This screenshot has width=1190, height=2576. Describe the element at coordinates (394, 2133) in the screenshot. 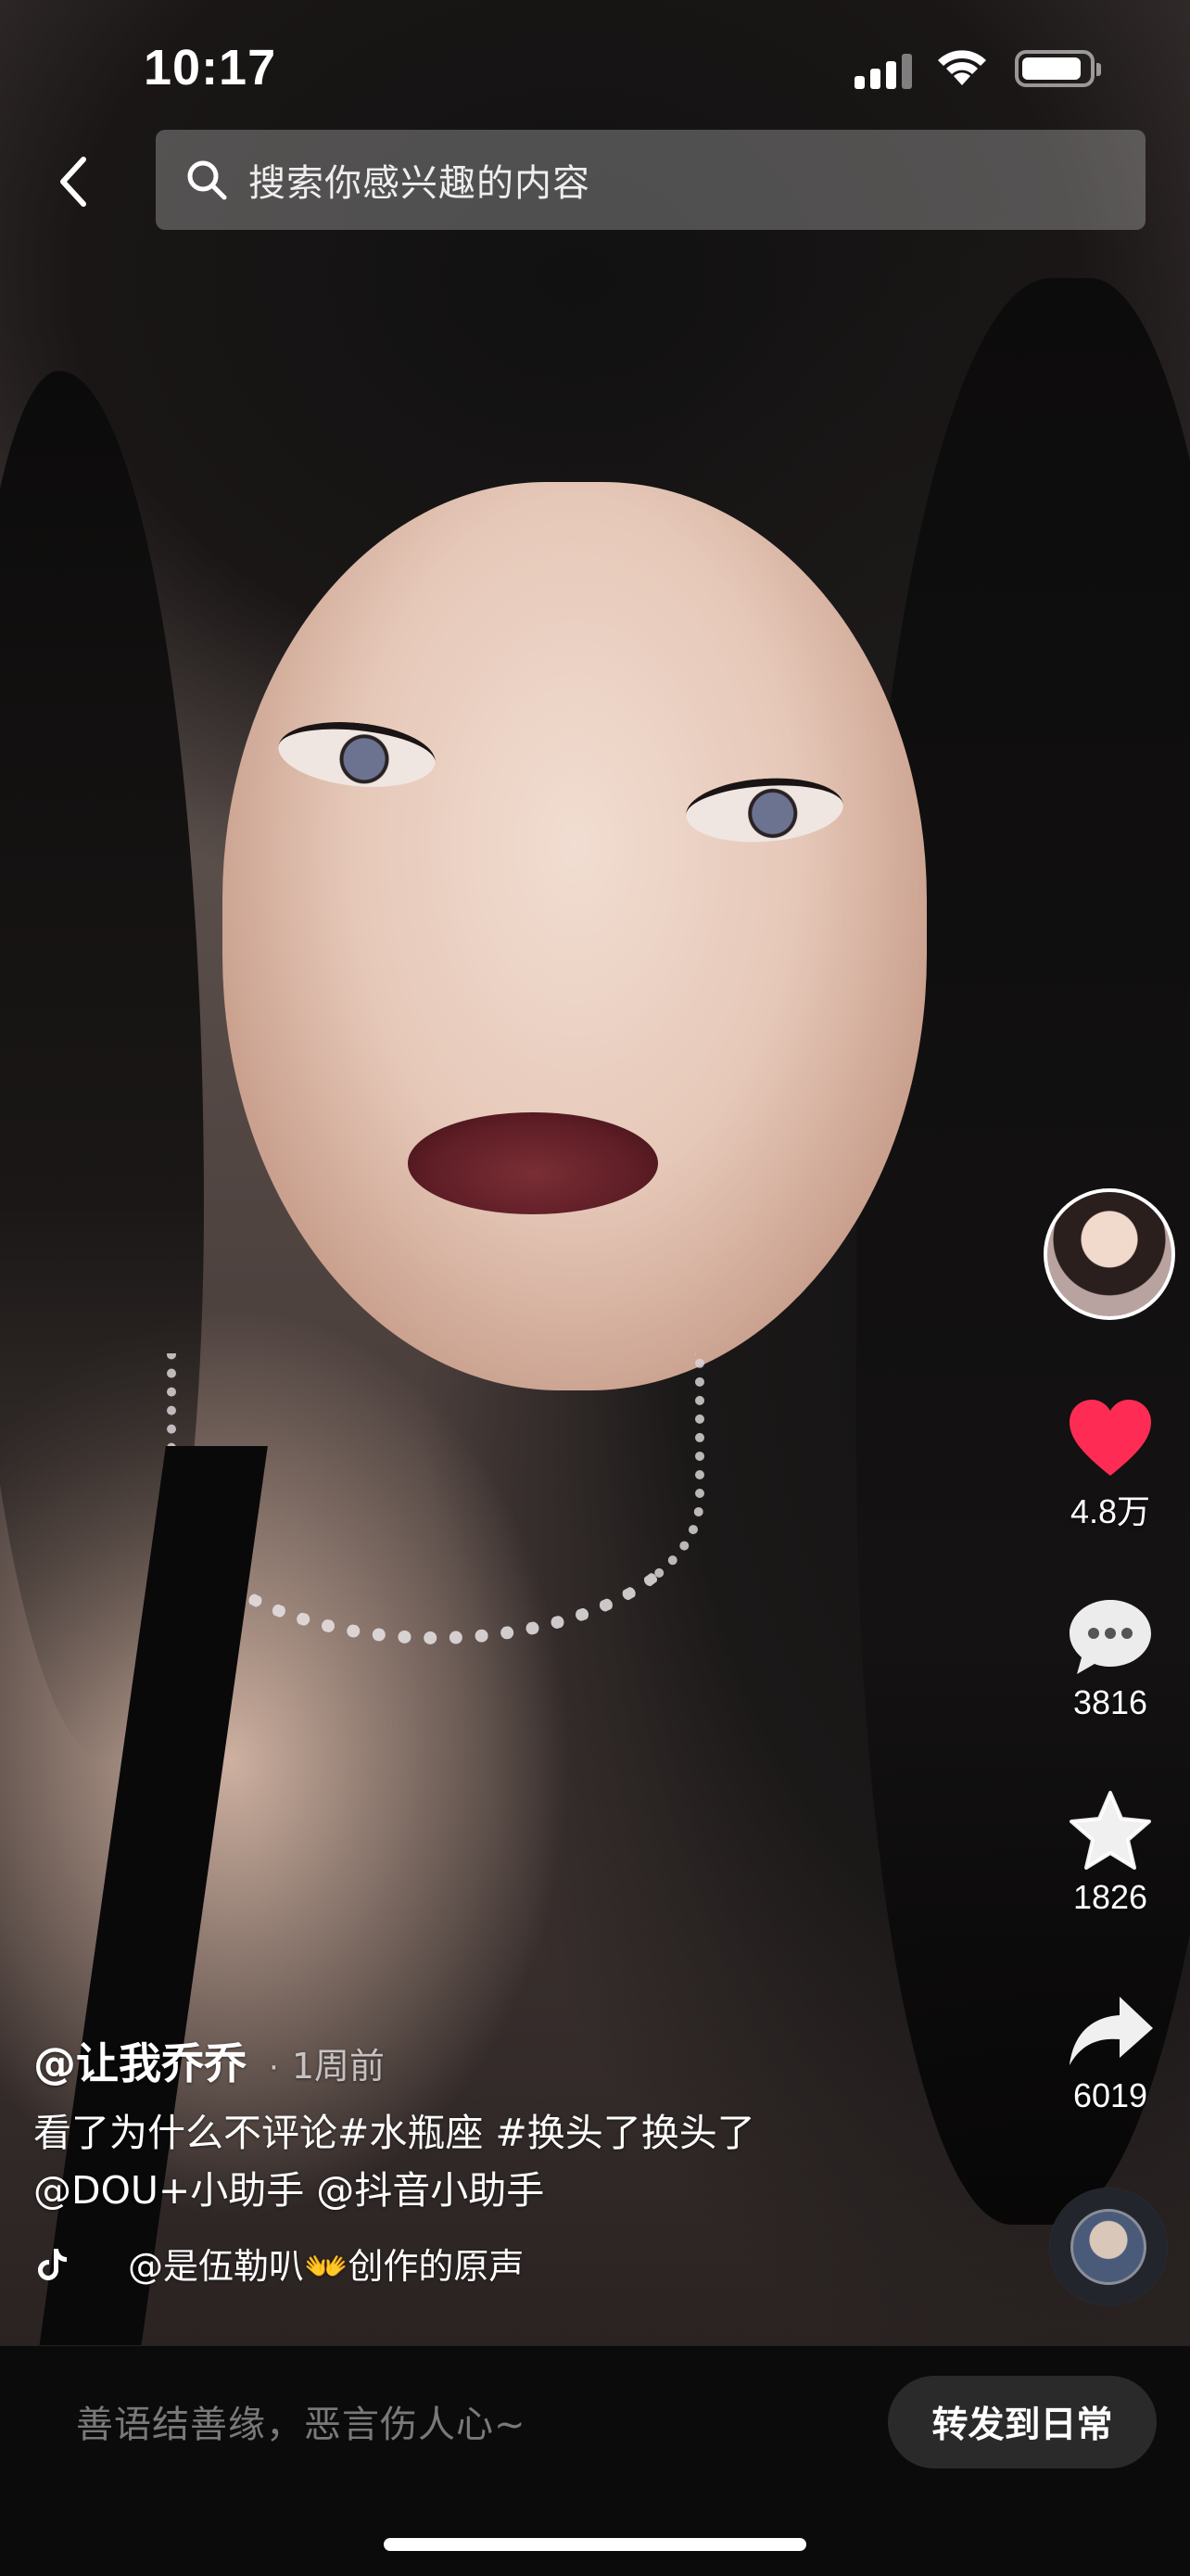

I see `description-line-1: 看了为什么不评论#水瓶座 #换头了换头了` at that location.